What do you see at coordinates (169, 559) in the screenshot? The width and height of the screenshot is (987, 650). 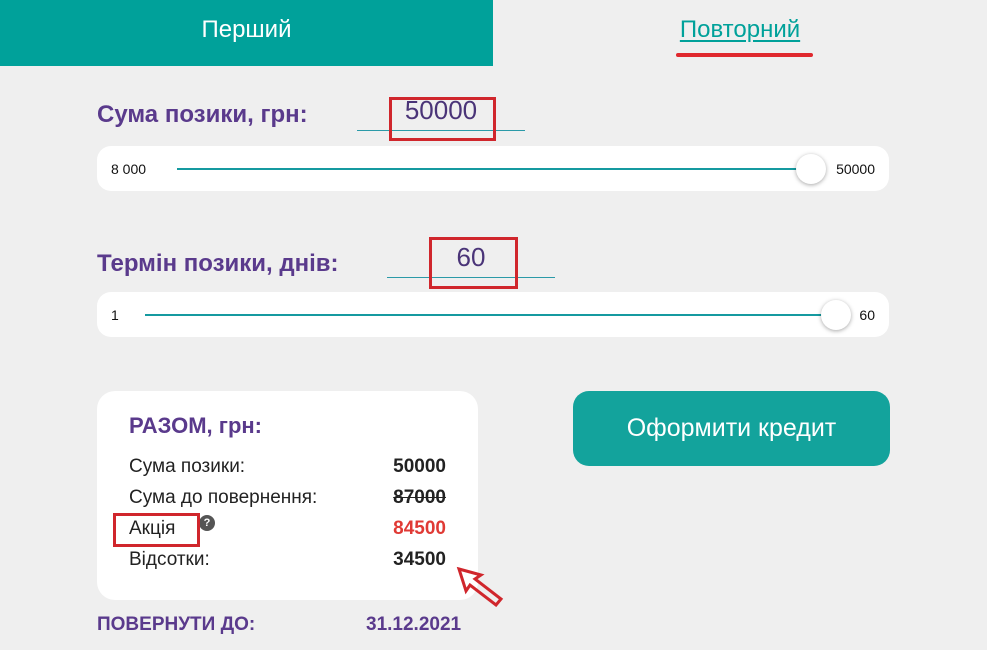 I see `summary-row-label: Відсотки:` at bounding box center [169, 559].